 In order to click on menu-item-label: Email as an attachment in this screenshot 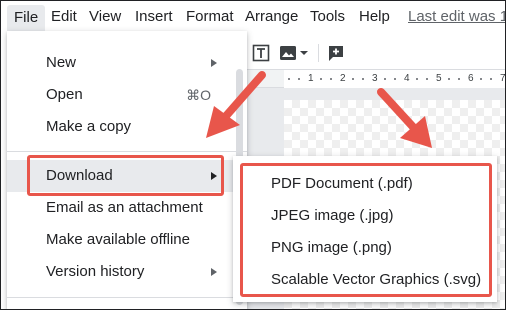, I will do `click(124, 207)`.